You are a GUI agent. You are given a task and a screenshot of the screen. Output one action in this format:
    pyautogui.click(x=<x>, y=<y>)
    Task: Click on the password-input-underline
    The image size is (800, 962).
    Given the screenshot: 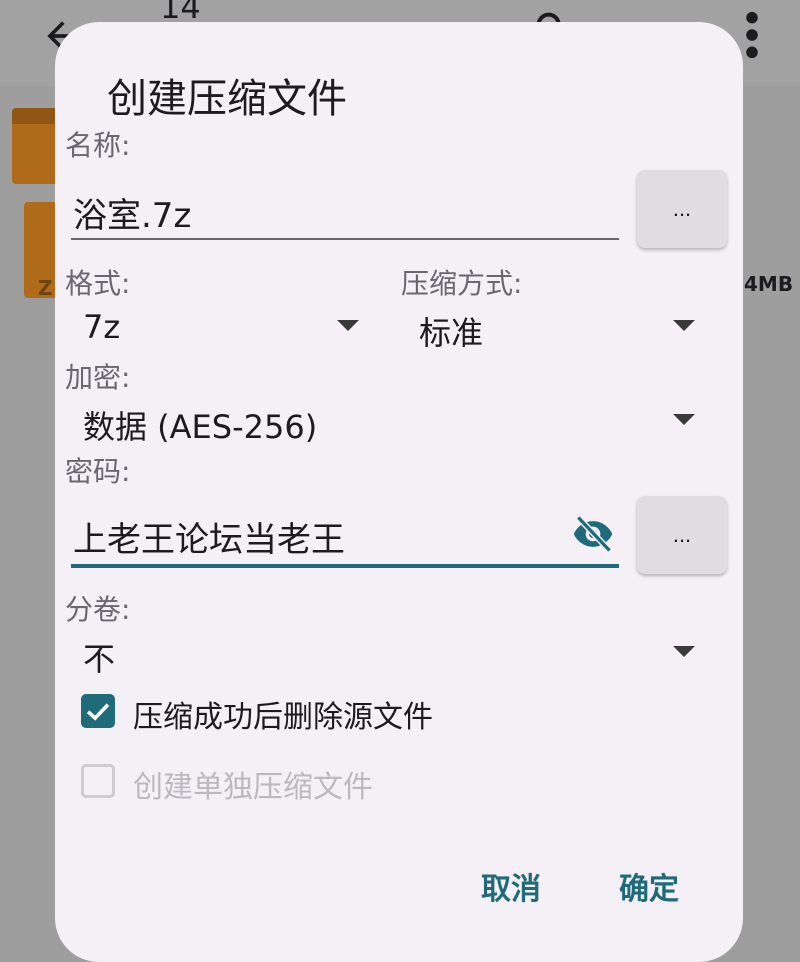 What is the action you would take?
    pyautogui.click(x=345, y=566)
    